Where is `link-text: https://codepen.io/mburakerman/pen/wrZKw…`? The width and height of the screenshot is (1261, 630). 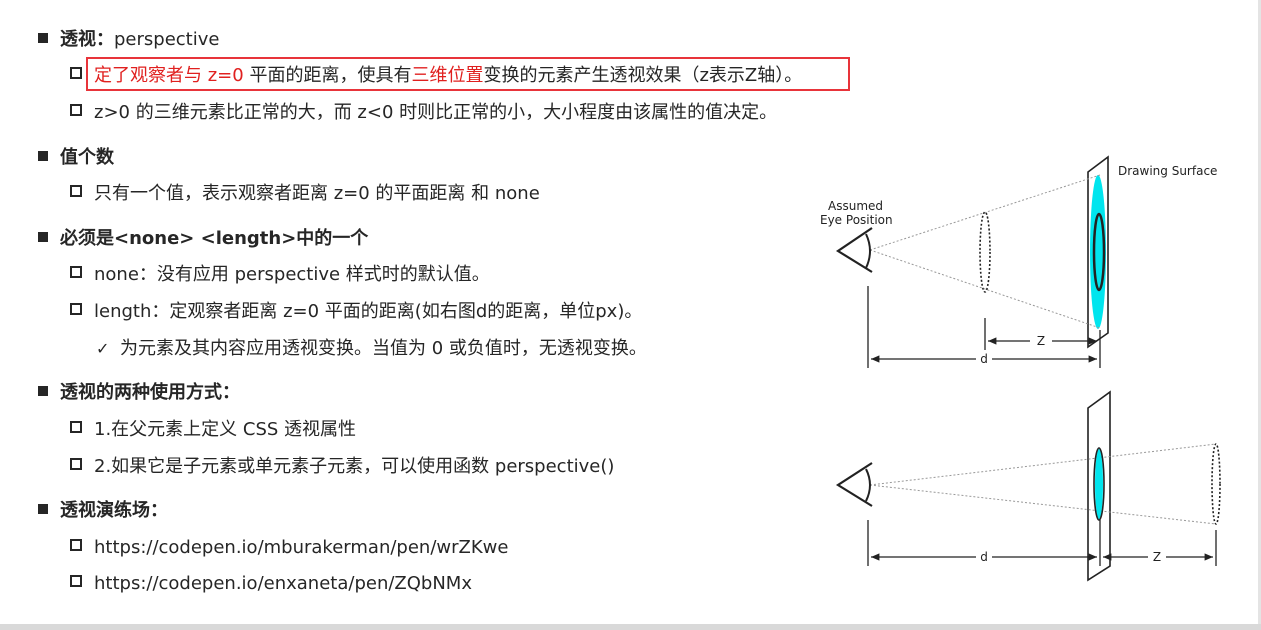
link-text: https://codepen.io/mburakerman/pen/wrZKw… is located at coordinates (301, 547).